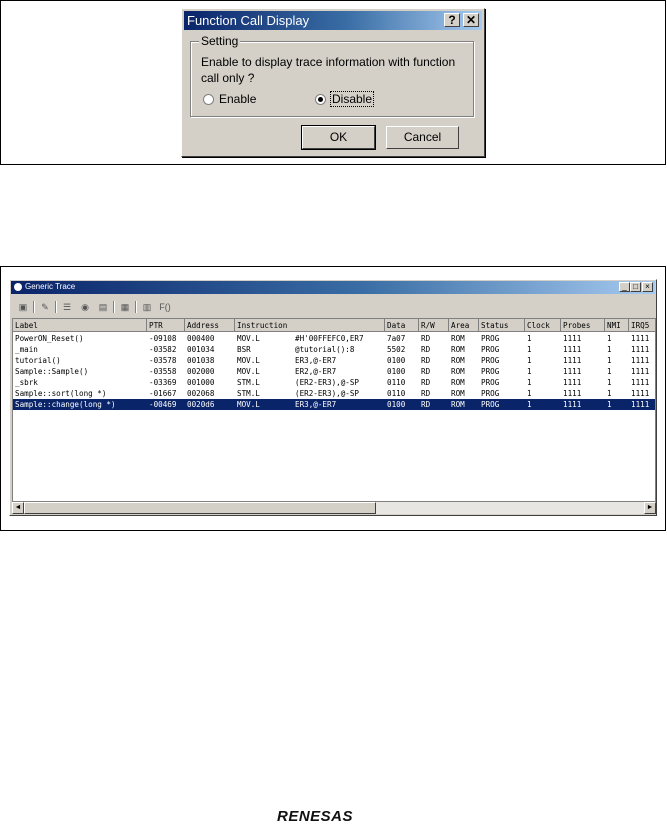  What do you see at coordinates (45, 307) in the screenshot?
I see `edit-icon: ✎` at bounding box center [45, 307].